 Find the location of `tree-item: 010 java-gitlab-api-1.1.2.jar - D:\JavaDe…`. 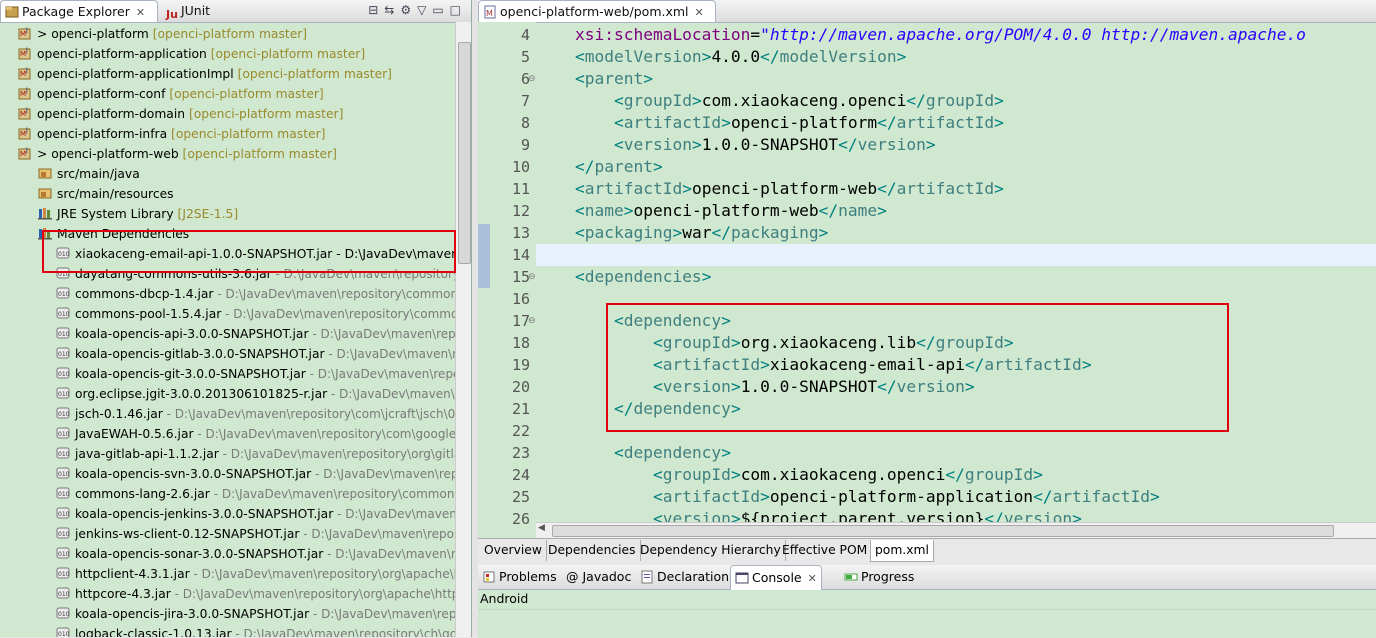

tree-item: 010 java-gitlab-api-1.1.2.jar - D:\JavaDe… is located at coordinates (255, 454).